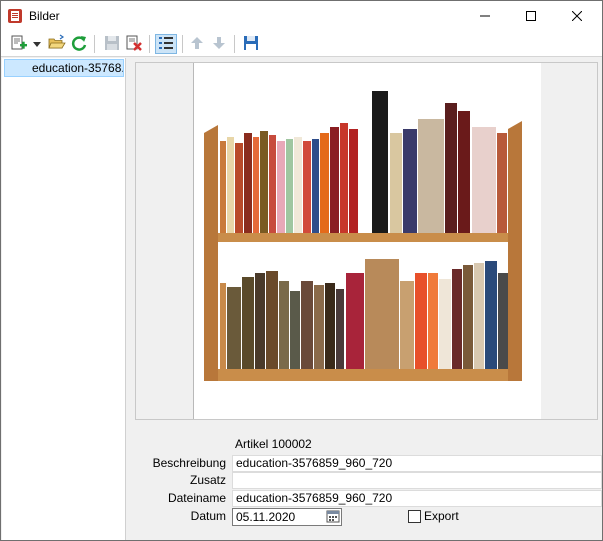  I want to click on datum-value: 05.11.2020, so click(266, 517).